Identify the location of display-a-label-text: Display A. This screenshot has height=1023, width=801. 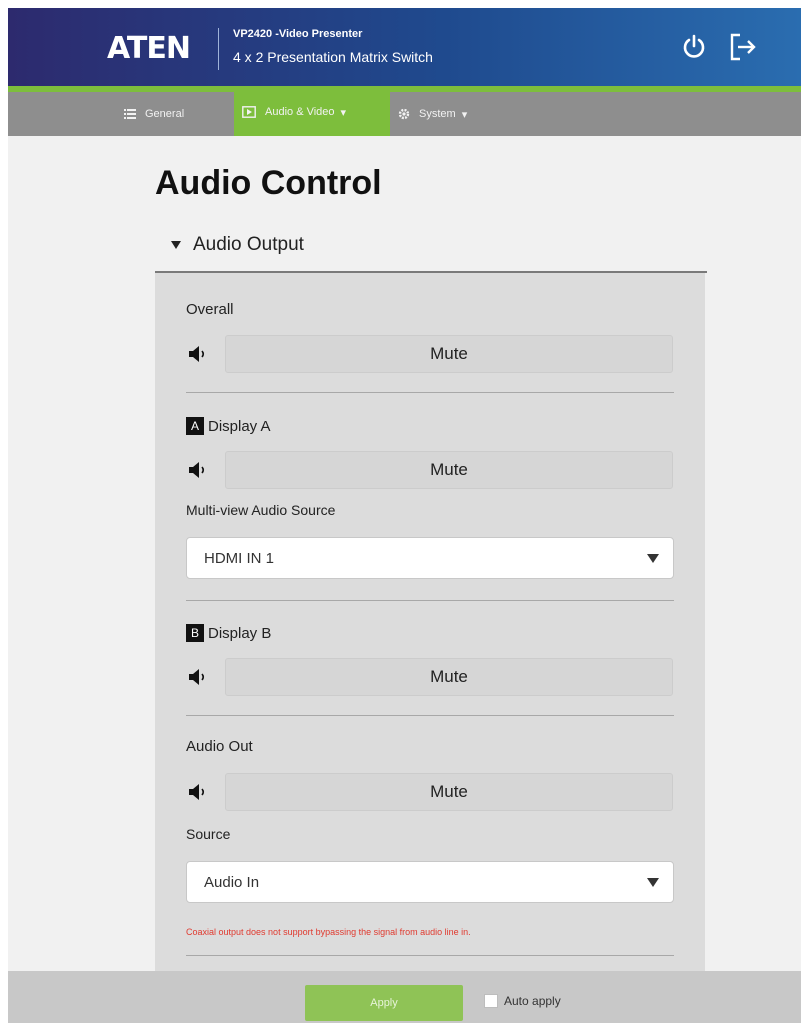
(239, 426).